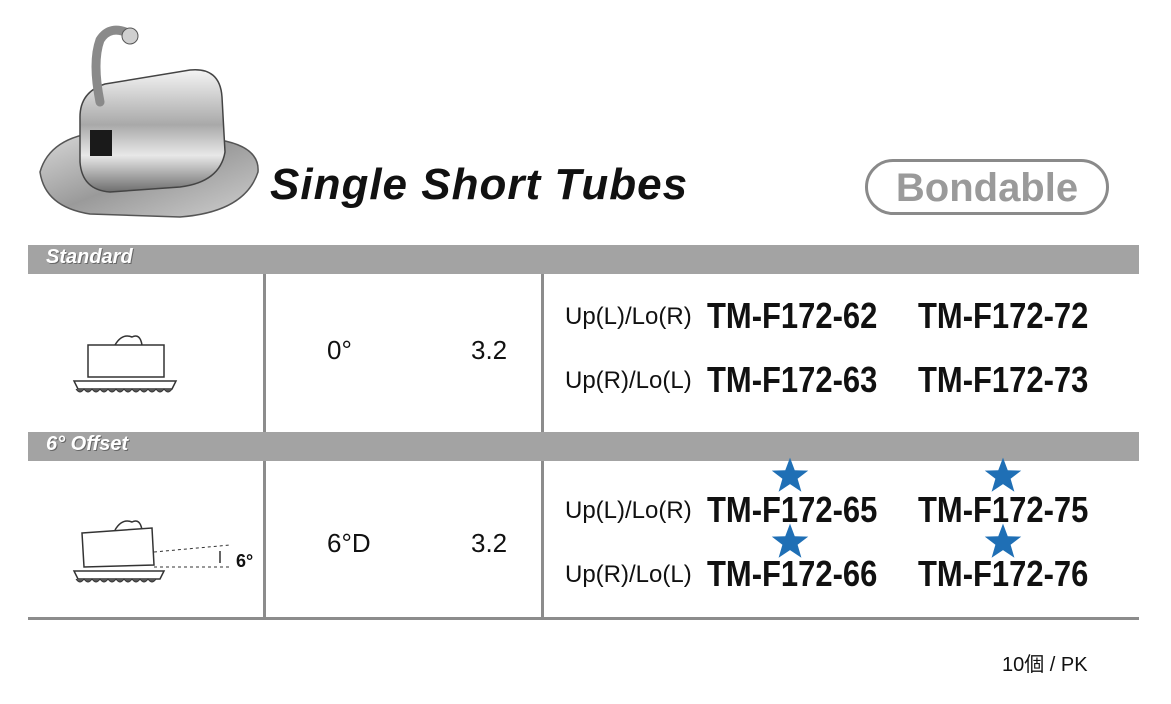 The image size is (1171, 704). What do you see at coordinates (1003, 379) in the screenshot?
I see `product-code: TM-F172-73` at bounding box center [1003, 379].